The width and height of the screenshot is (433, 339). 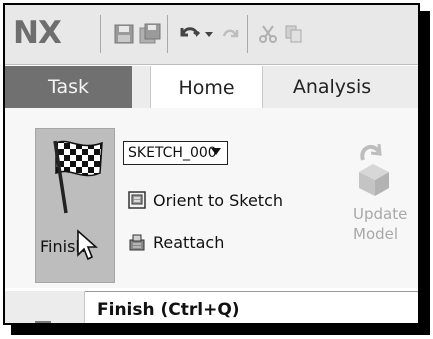 What do you see at coordinates (78, 177) in the screenshot?
I see `checkered-flag-icon` at bounding box center [78, 177].